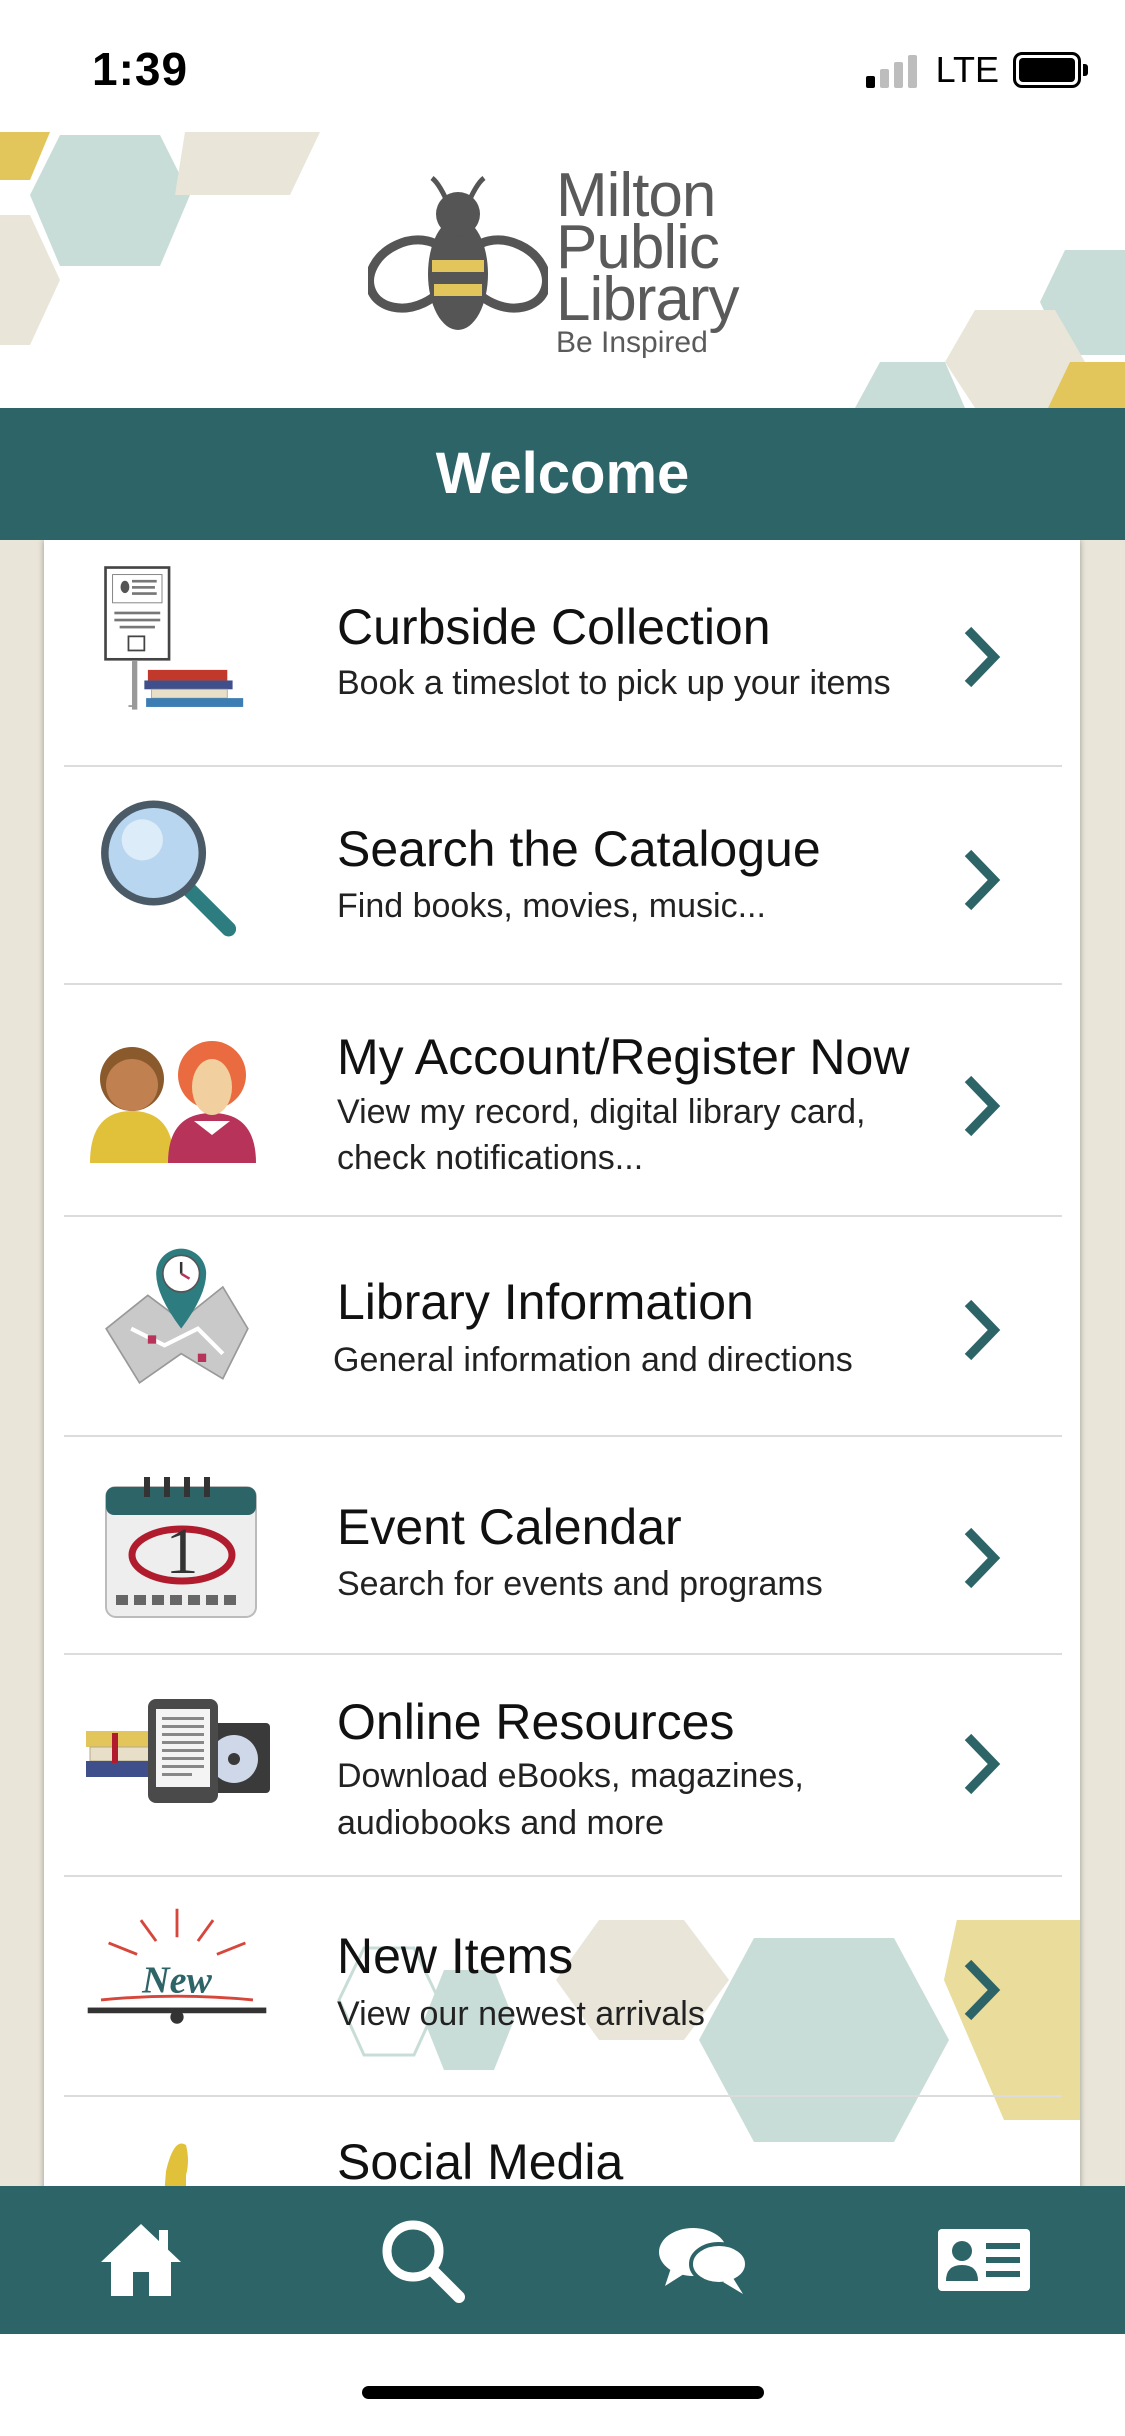  Describe the element at coordinates (480, 2160) in the screenshot. I see `menu-item-title: Social Media` at that location.